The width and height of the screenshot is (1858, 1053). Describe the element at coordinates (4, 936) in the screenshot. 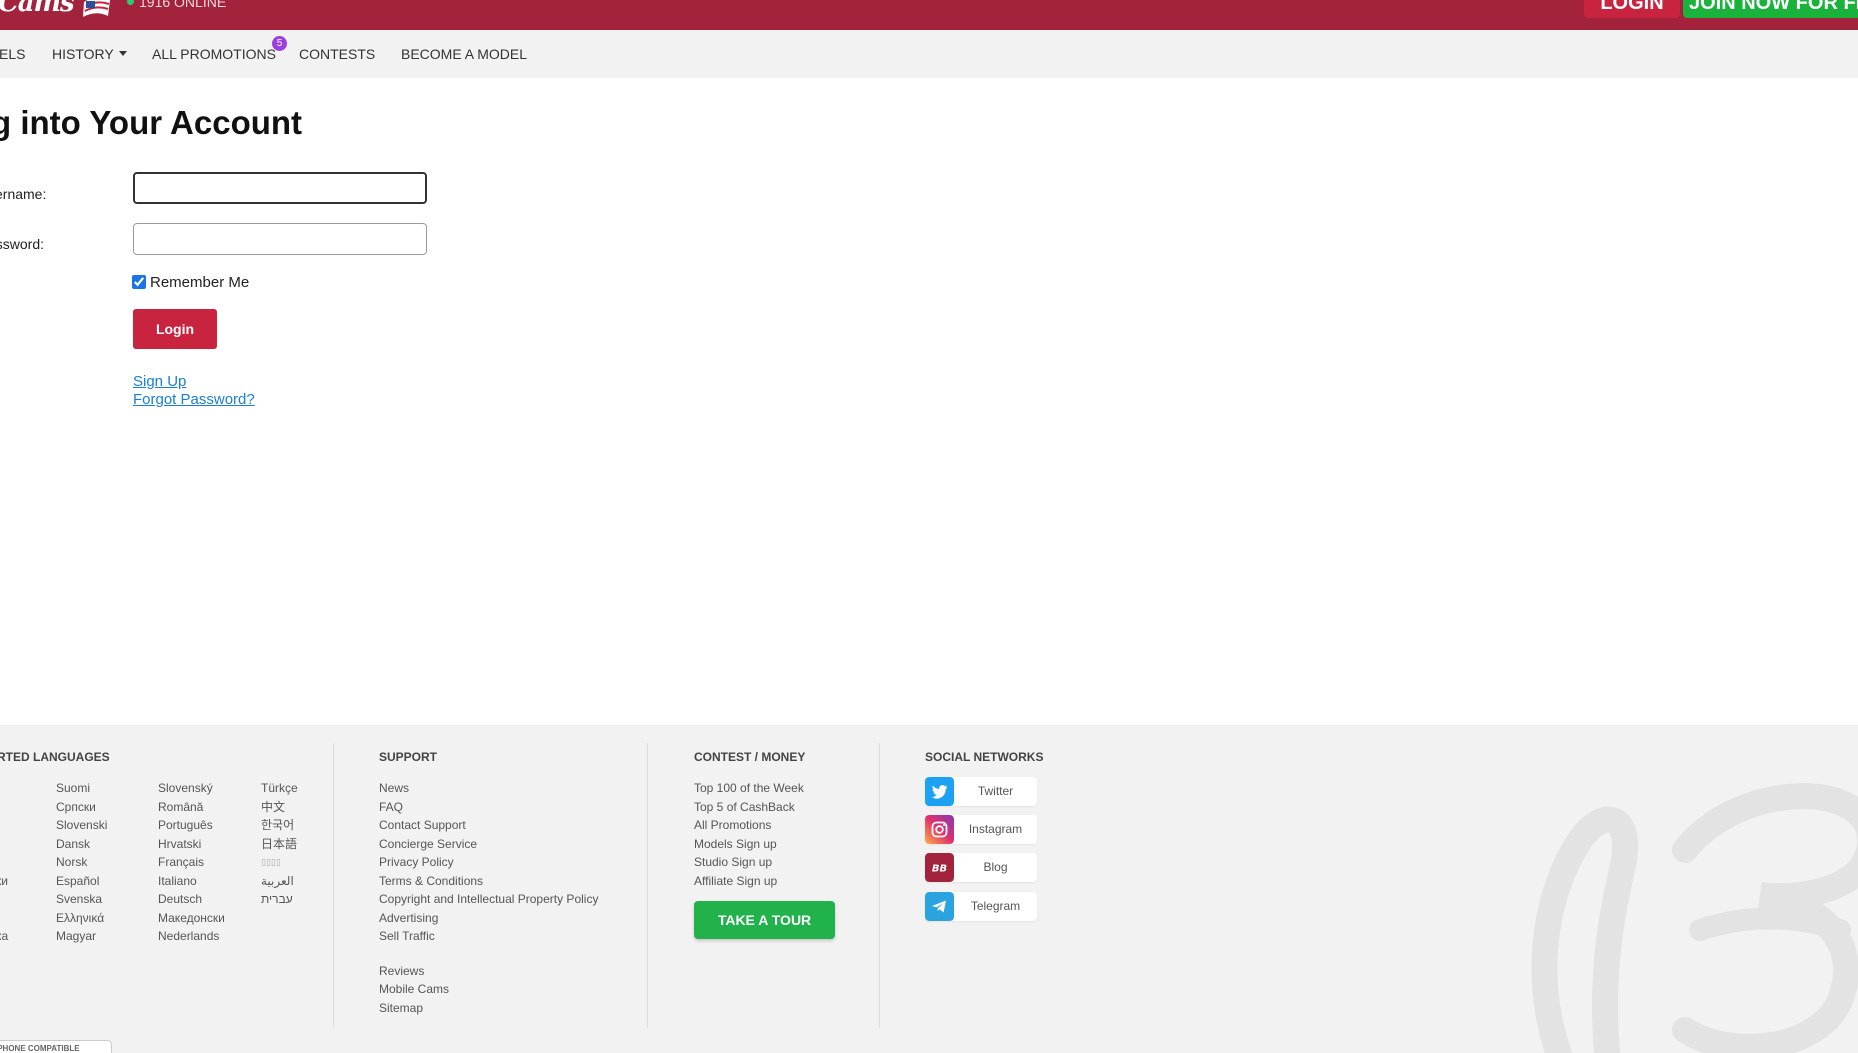

I see `language-item: ка` at that location.